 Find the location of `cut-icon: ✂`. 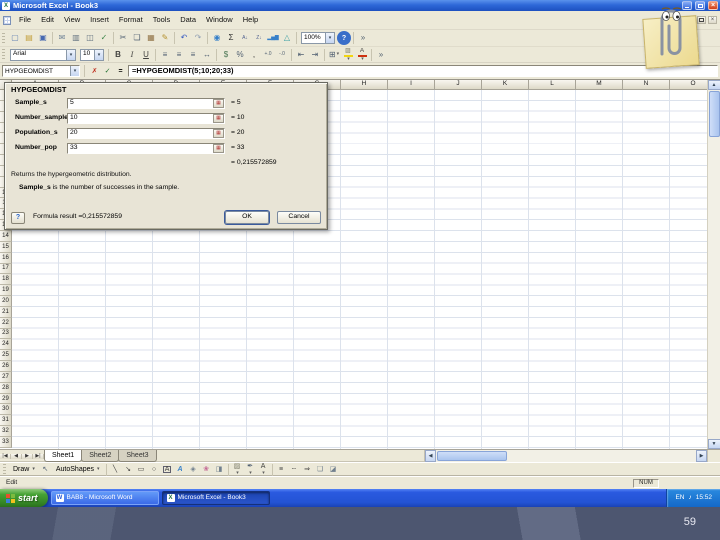

cut-icon: ✂ is located at coordinates (123, 38).